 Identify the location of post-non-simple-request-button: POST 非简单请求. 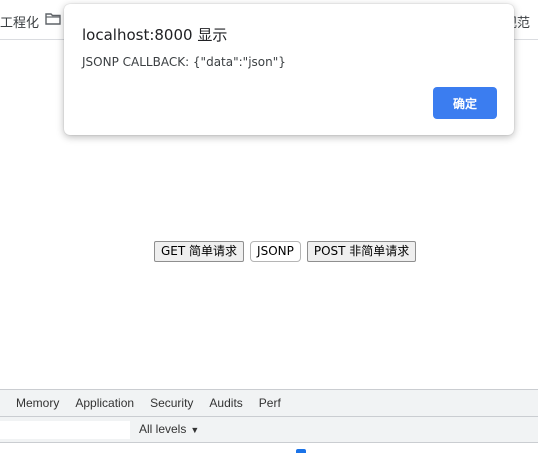
(361, 251).